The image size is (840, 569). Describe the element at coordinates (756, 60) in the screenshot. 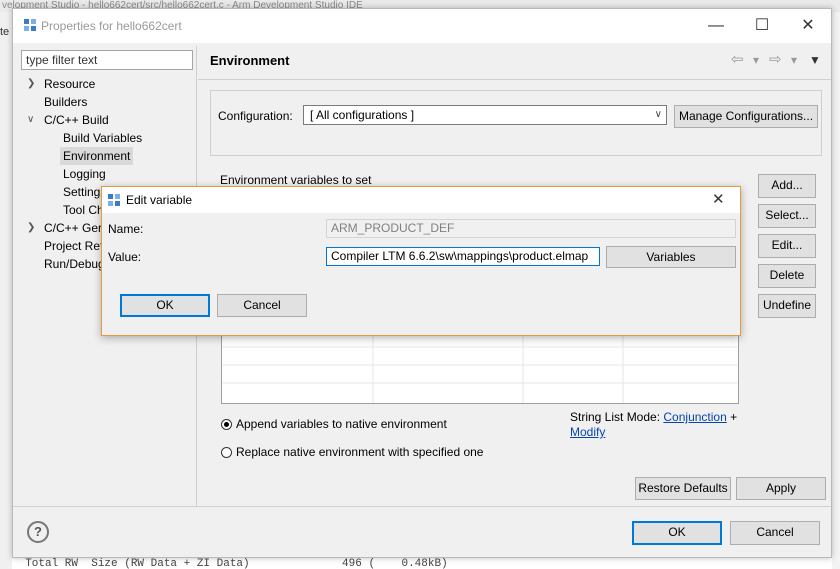

I see `back-dropdown-icon: ▾` at that location.